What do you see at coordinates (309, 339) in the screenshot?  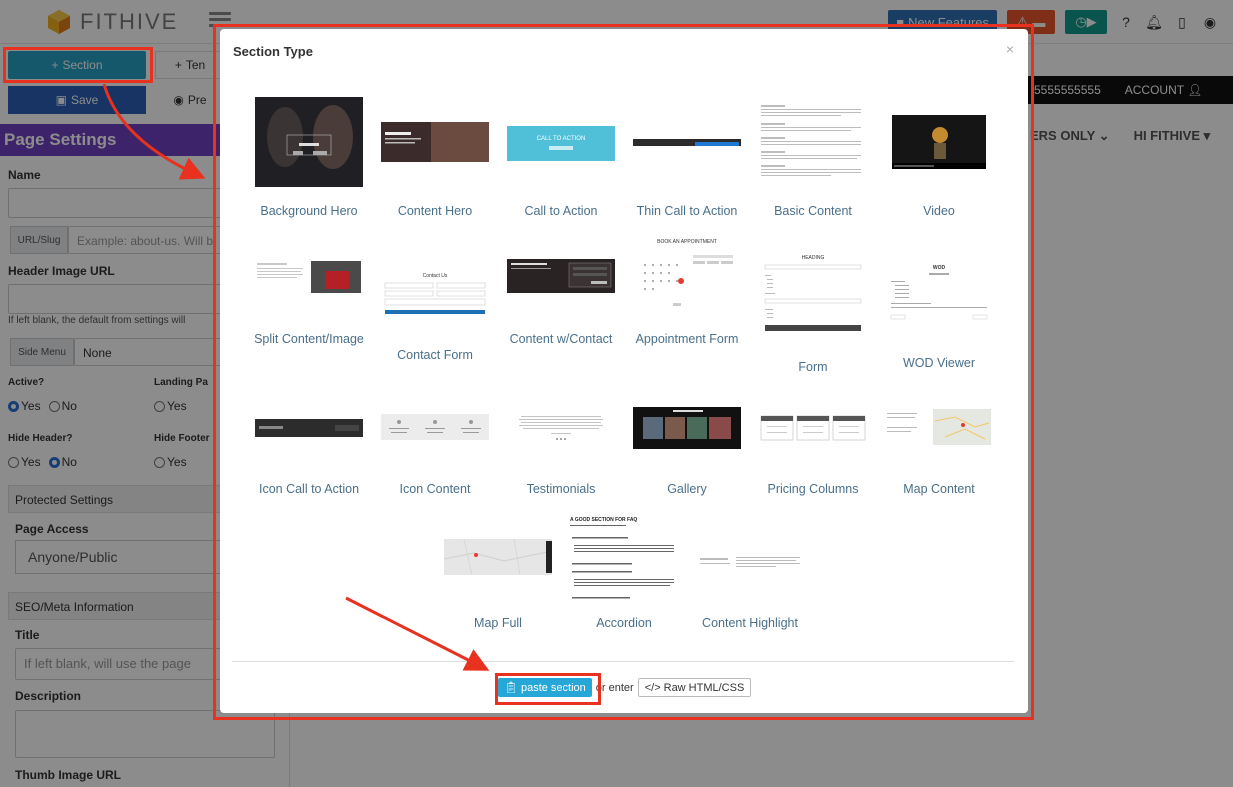 I see `card-label: Split Content/Image` at bounding box center [309, 339].